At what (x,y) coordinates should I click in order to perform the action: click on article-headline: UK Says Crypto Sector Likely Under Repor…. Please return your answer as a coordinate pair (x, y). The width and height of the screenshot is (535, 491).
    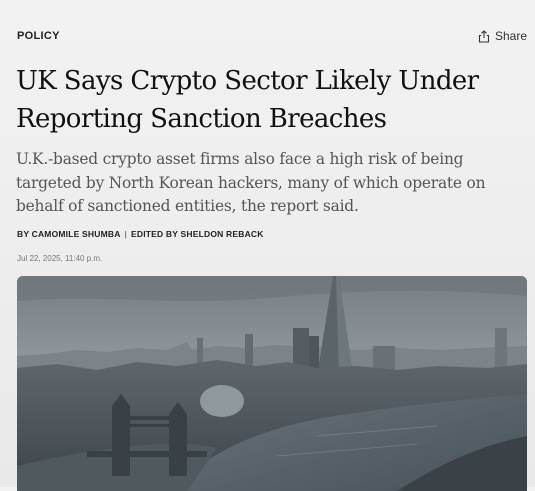
    Looking at the image, I should click on (266, 100).